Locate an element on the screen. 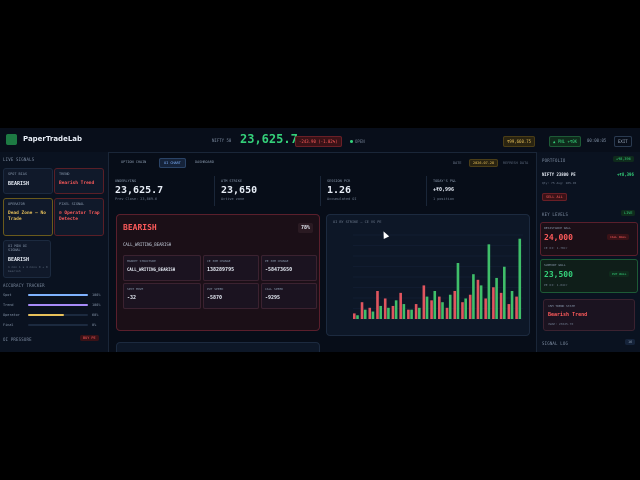  bias-tile: PE 30M CHANGE -58473650 is located at coordinates (289, 268).